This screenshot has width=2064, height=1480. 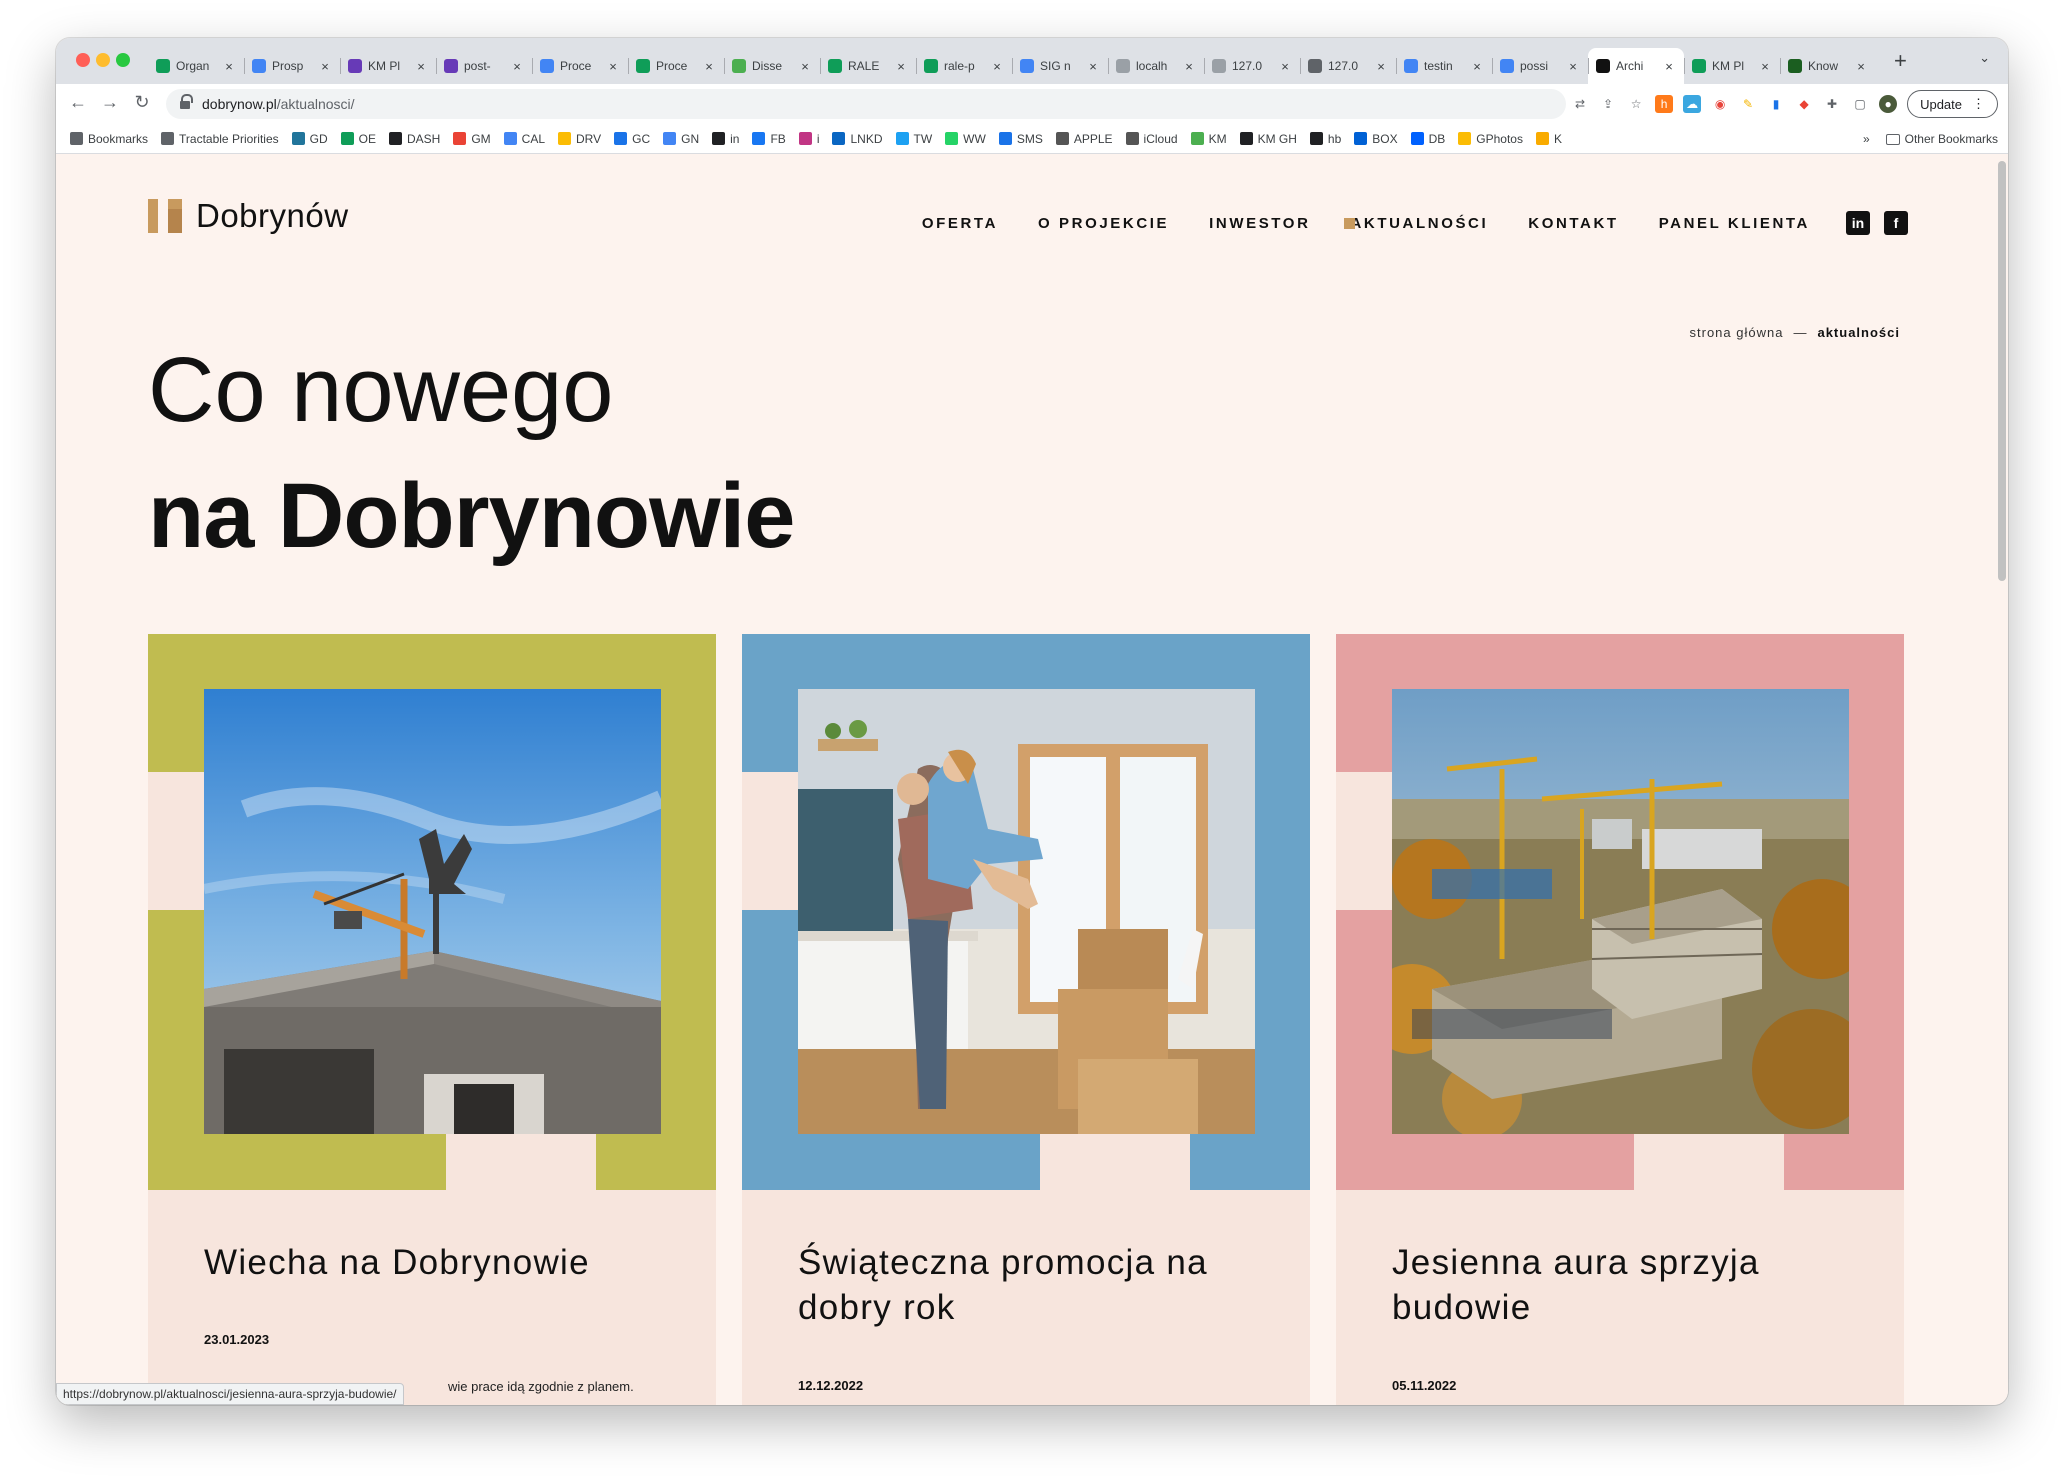 What do you see at coordinates (78, 102) in the screenshot?
I see `back-arrow-icon: ←` at bounding box center [78, 102].